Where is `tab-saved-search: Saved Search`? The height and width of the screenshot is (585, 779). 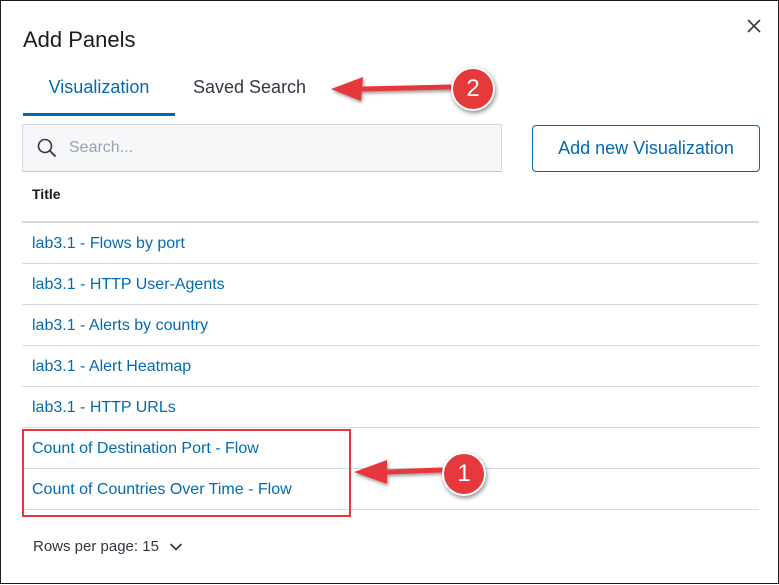
tab-saved-search: Saved Search is located at coordinates (249, 90).